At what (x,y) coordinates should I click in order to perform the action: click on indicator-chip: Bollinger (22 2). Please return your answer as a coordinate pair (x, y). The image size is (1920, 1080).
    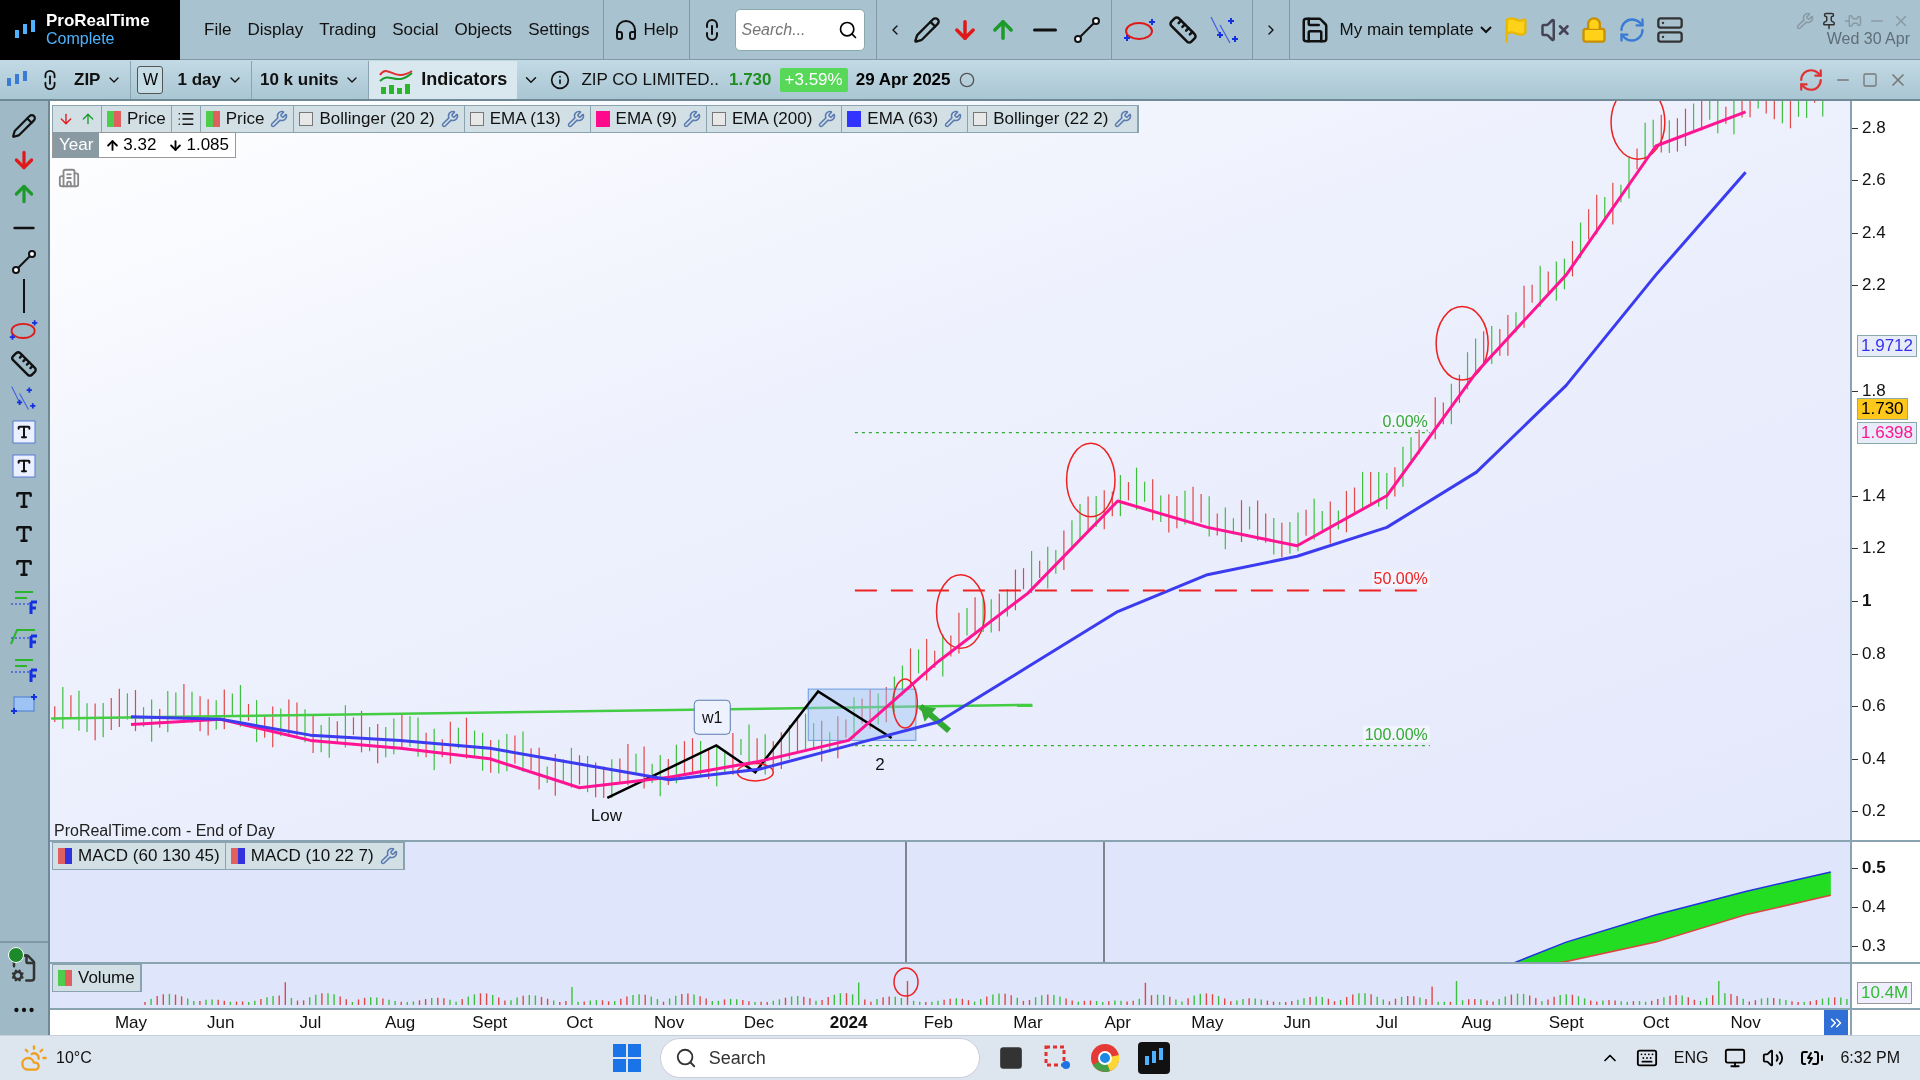
    Looking at the image, I should click on (1053, 119).